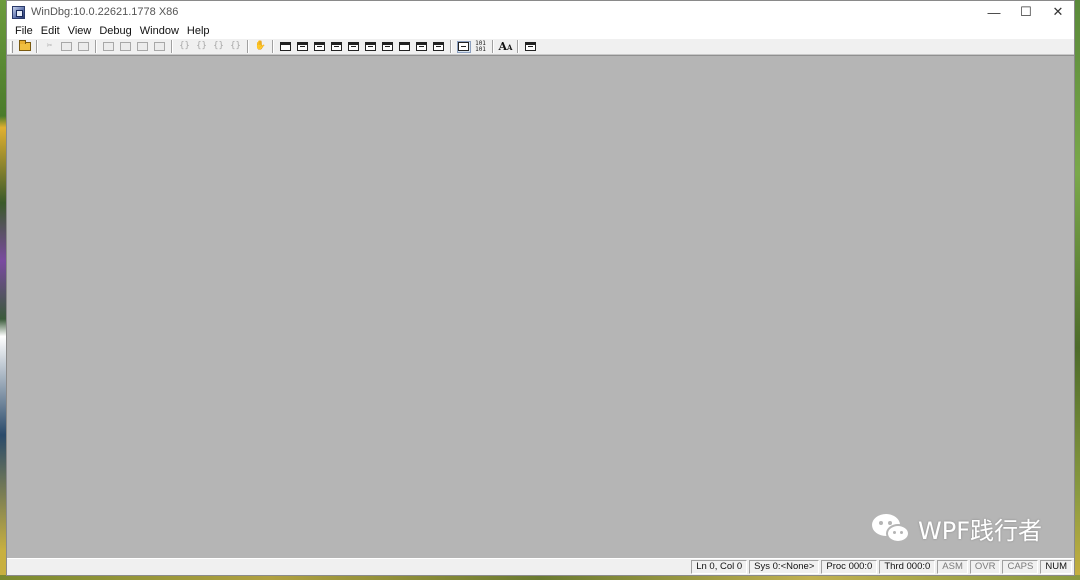 The width and height of the screenshot is (1080, 580). Describe the element at coordinates (1056, 567) in the screenshot. I see `status-num: NUM` at that location.